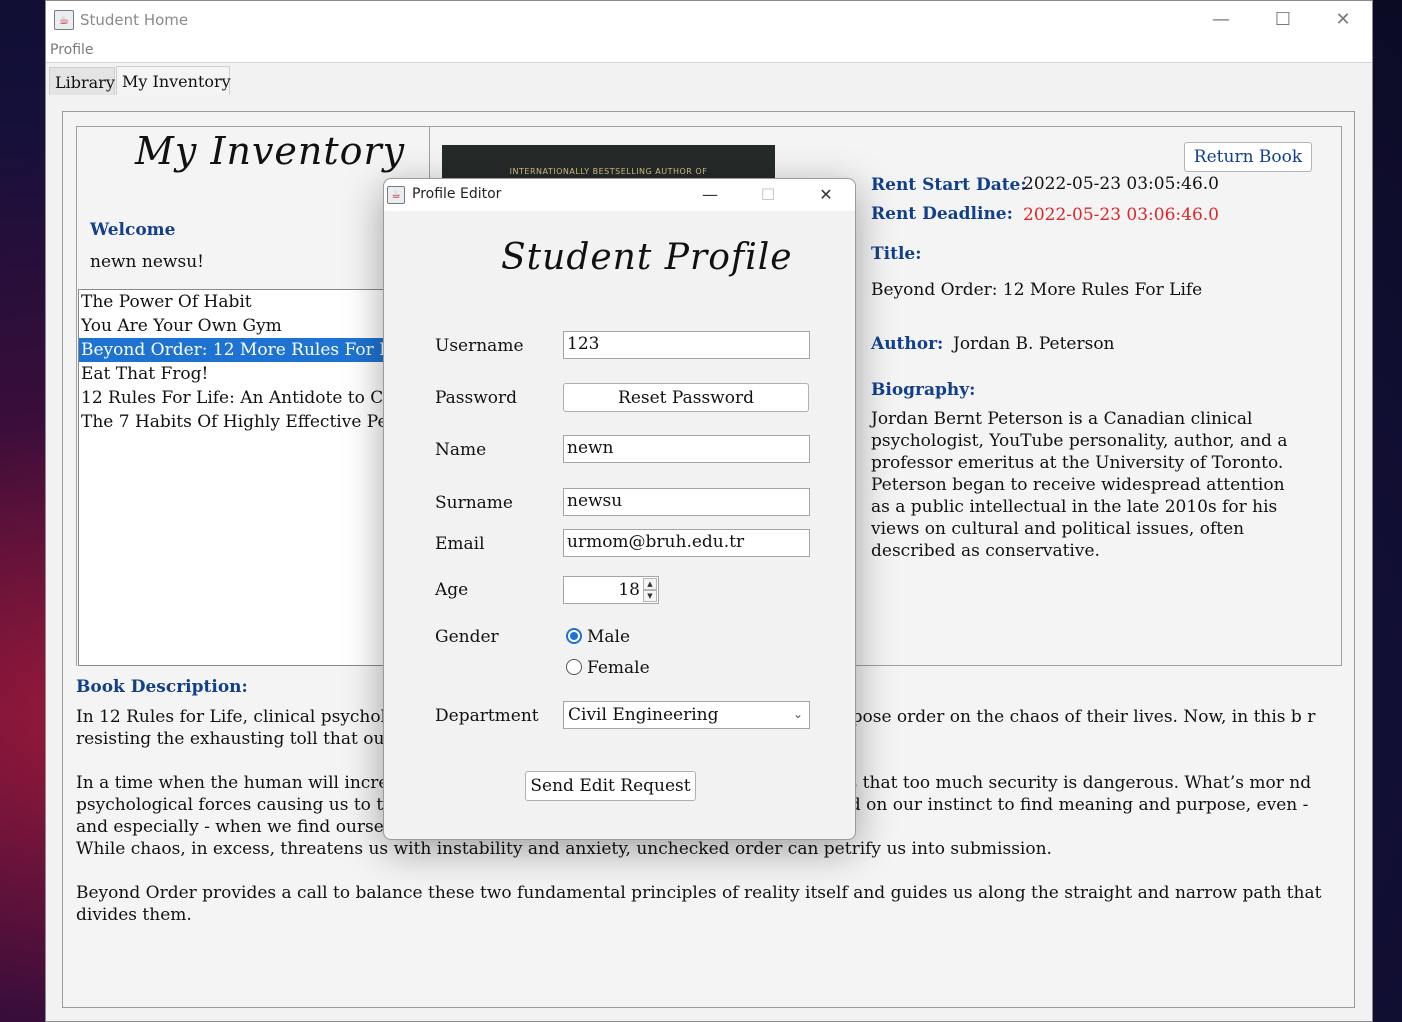 The image size is (1402, 1022). Describe the element at coordinates (923, 390) in the screenshot. I see `biography-label: Biography:` at that location.